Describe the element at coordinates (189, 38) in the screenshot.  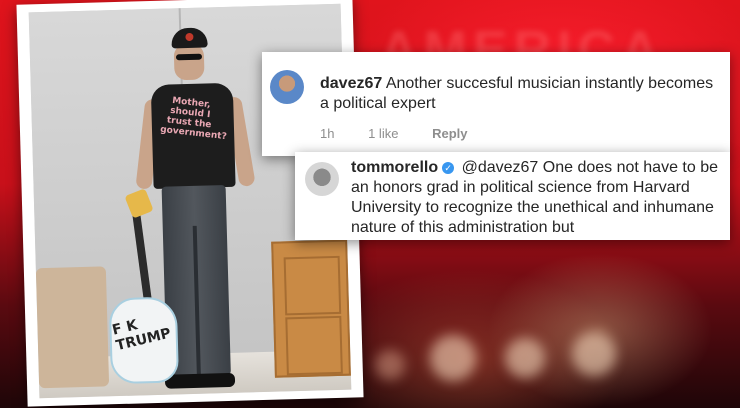
I see `baseball-cap` at that location.